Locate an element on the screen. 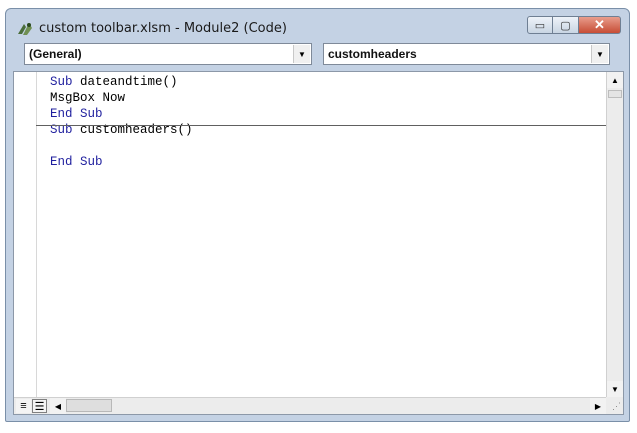  procedure-dropdown-value: customheaders is located at coordinates (372, 54).